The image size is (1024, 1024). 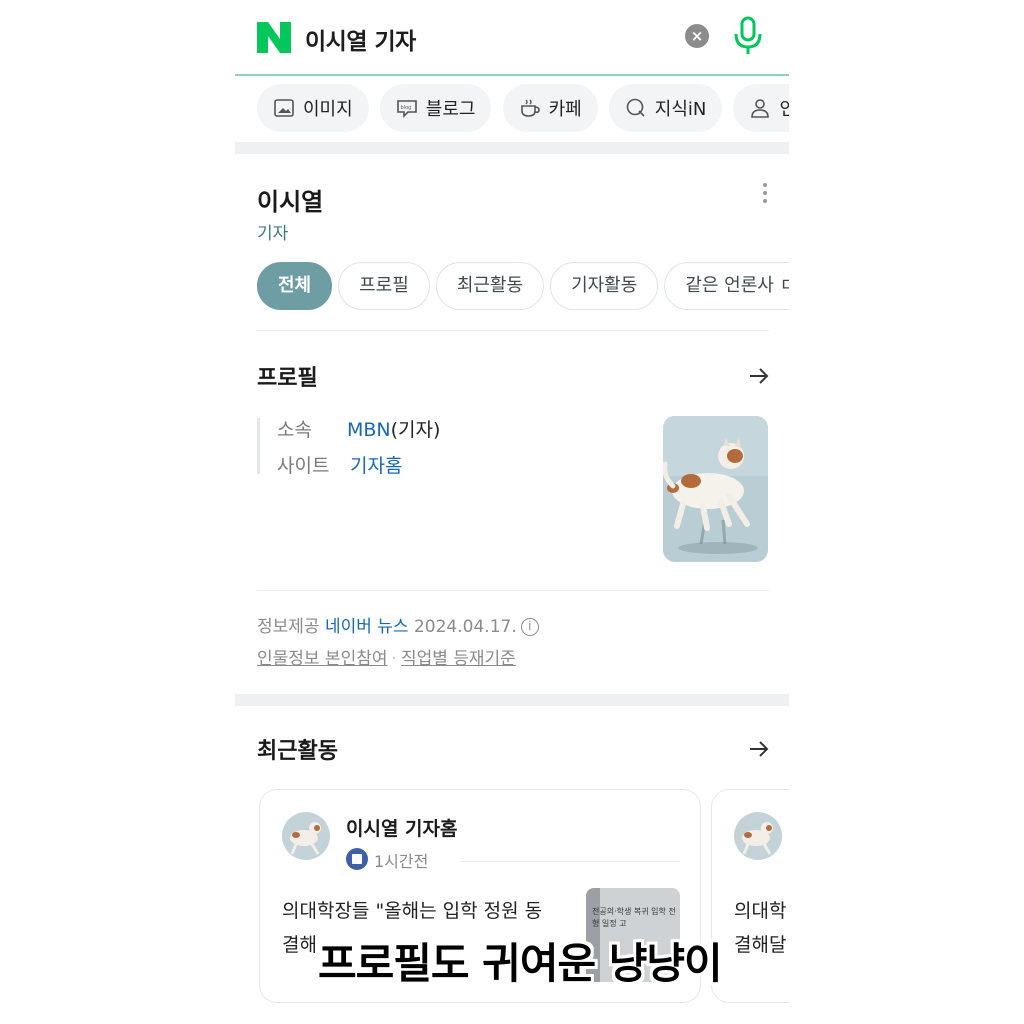 I want to click on close-icon: ×, so click(x=697, y=36).